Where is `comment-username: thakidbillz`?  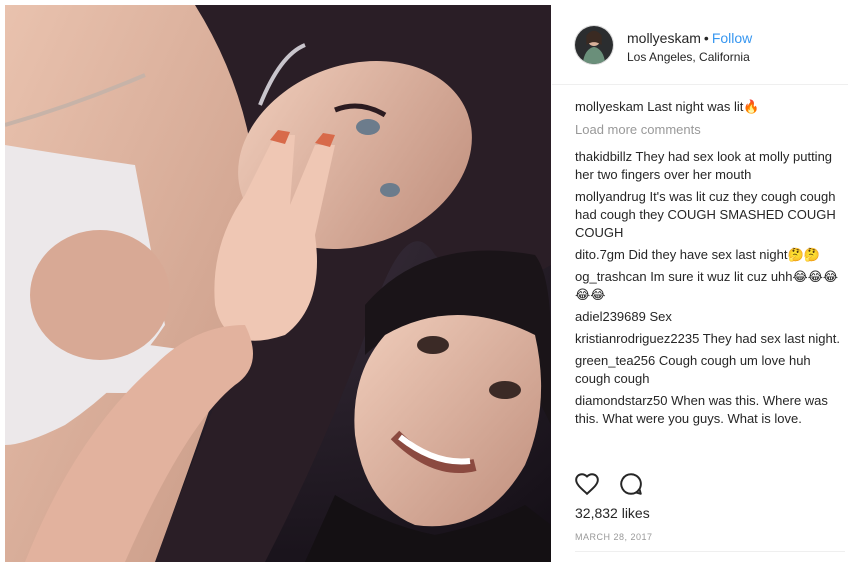 comment-username: thakidbillz is located at coordinates (603, 156).